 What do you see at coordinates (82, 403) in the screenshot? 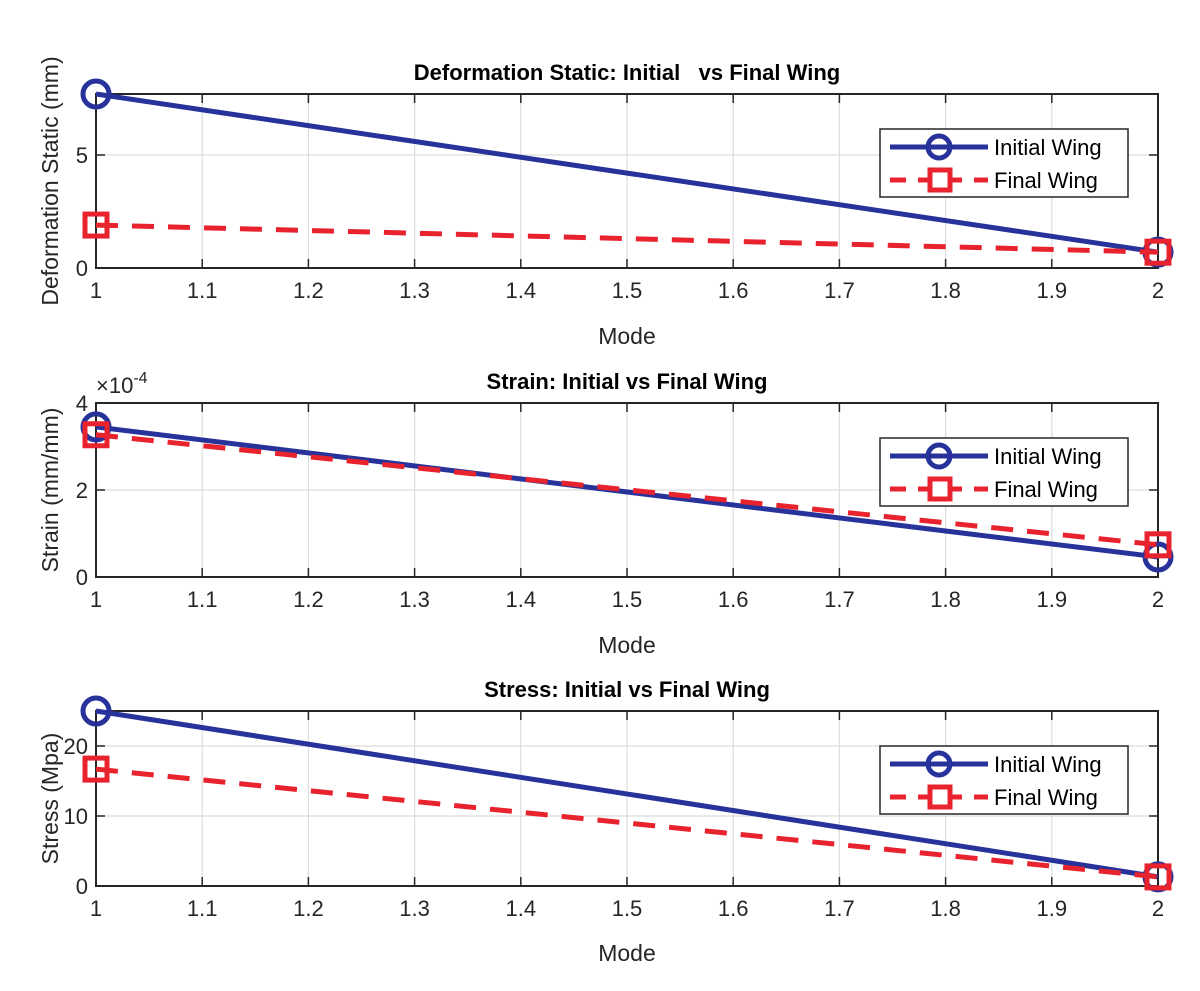
I see `y-tick-label: 4` at bounding box center [82, 403].